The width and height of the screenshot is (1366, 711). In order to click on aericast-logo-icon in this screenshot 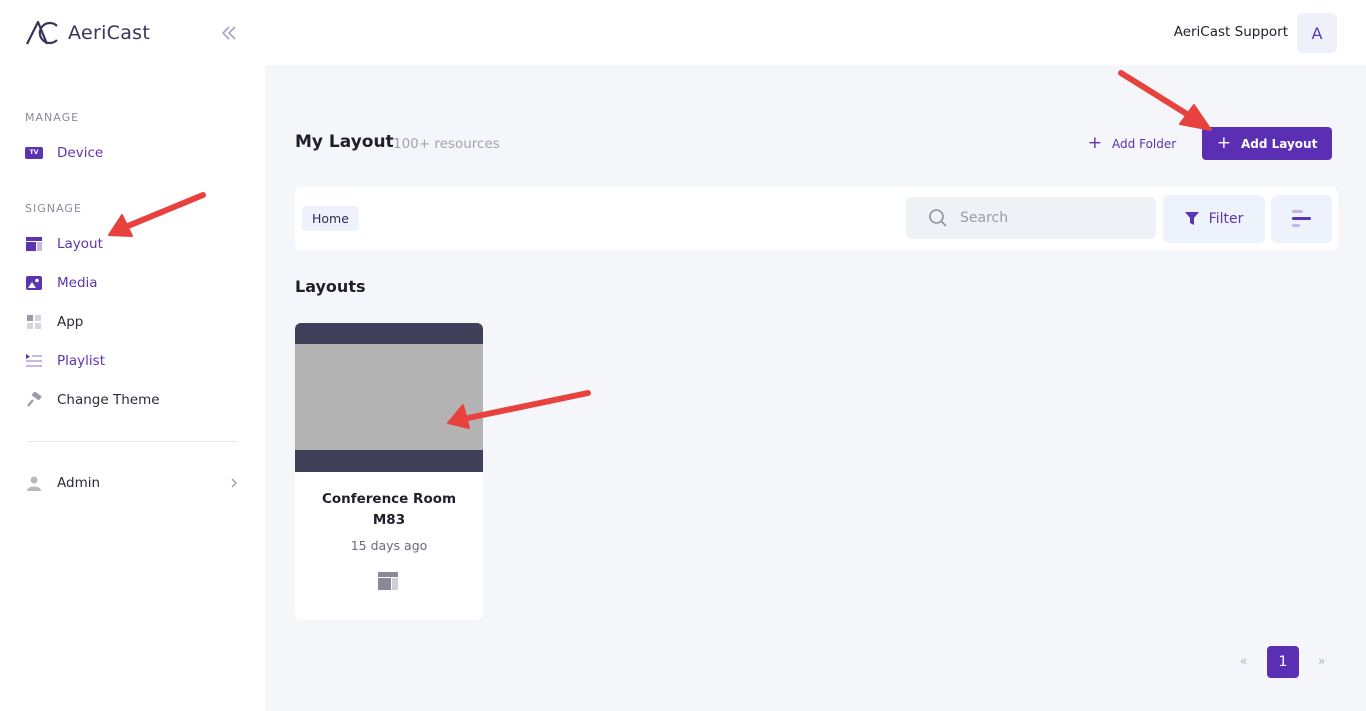, I will do `click(42, 32)`.